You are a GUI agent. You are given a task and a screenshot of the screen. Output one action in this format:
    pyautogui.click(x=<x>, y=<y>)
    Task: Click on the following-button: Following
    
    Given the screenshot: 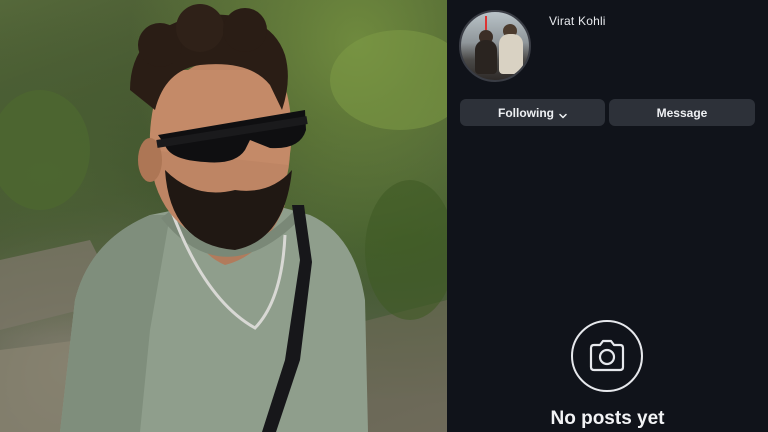 What is the action you would take?
    pyautogui.click(x=532, y=112)
    